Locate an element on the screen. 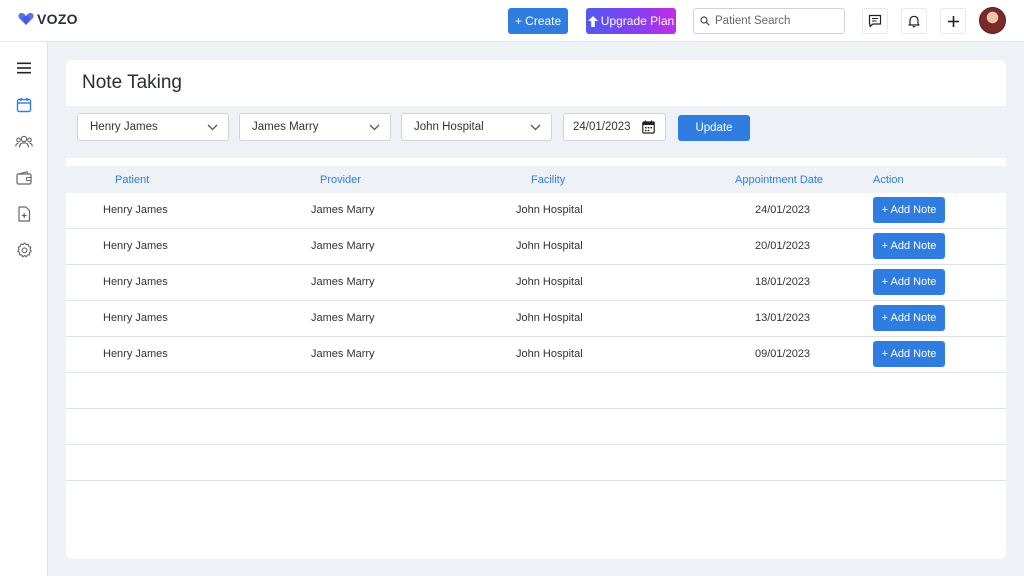 Image resolution: width=1024 pixels, height=576 pixels. patient-search-input is located at coordinates (775, 21).